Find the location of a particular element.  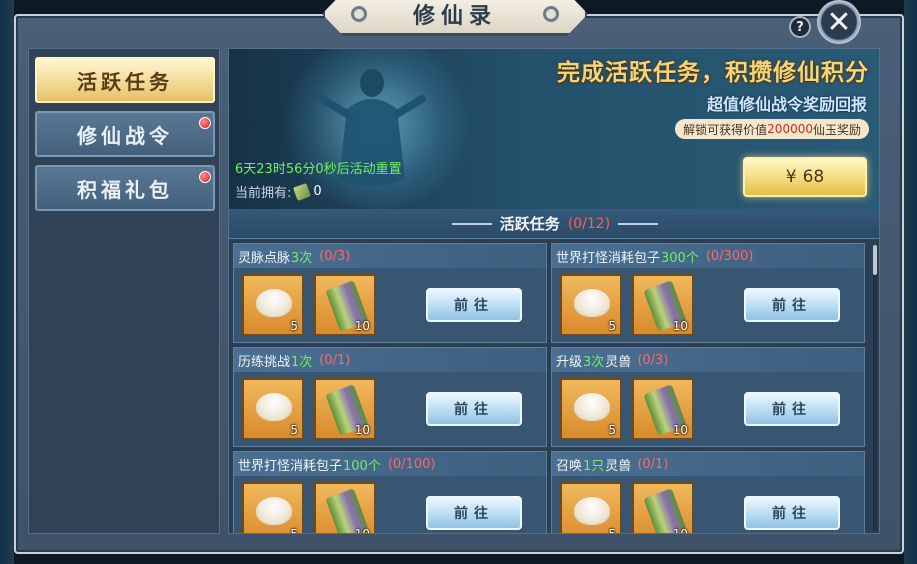

currency-symbol: ¥ is located at coordinates (791, 177).